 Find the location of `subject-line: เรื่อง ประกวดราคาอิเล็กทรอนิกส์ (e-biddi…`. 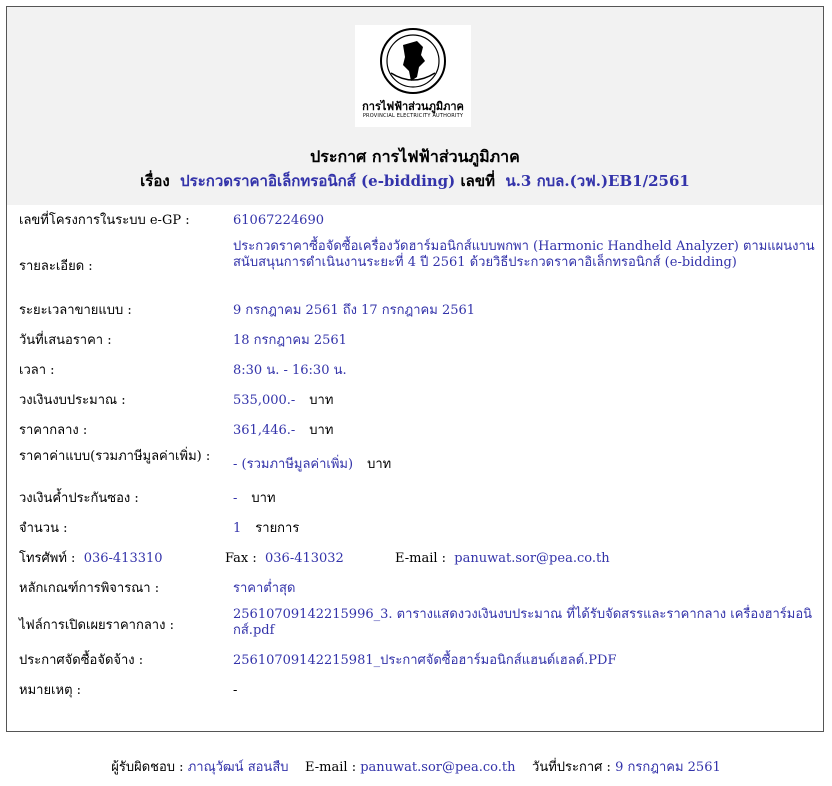

subject-line: เรื่อง ประกวดราคาอิเล็กทรอนิกส์ (e-biddi… is located at coordinates (415, 181).